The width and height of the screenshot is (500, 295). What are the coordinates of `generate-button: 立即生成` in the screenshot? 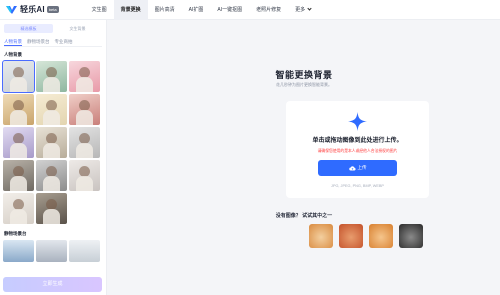 It's located at (52, 284).